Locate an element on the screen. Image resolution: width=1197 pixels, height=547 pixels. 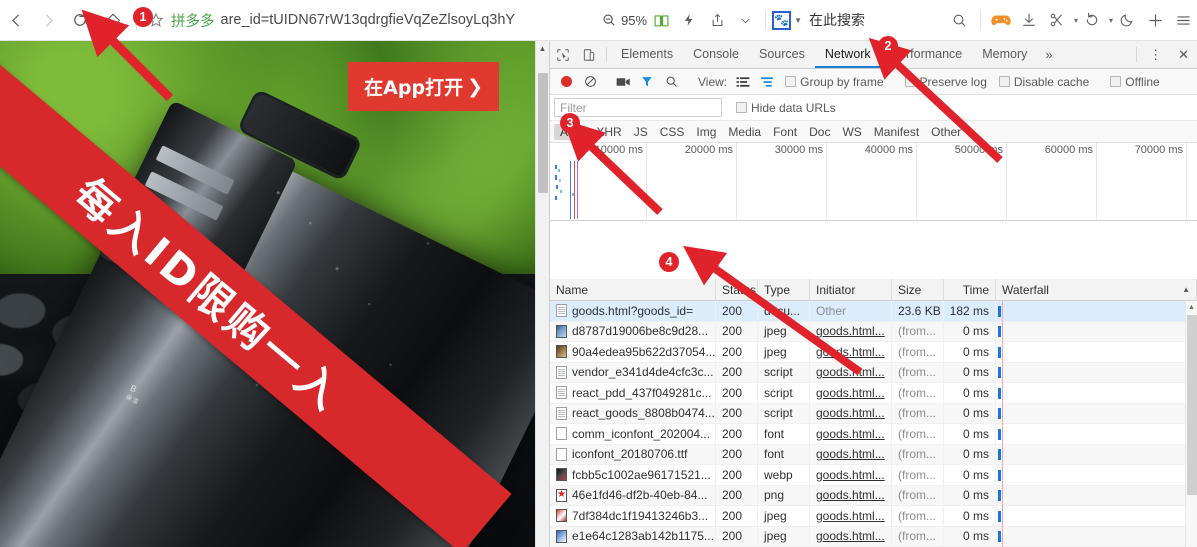
inspect-element-icon is located at coordinates (563, 54).